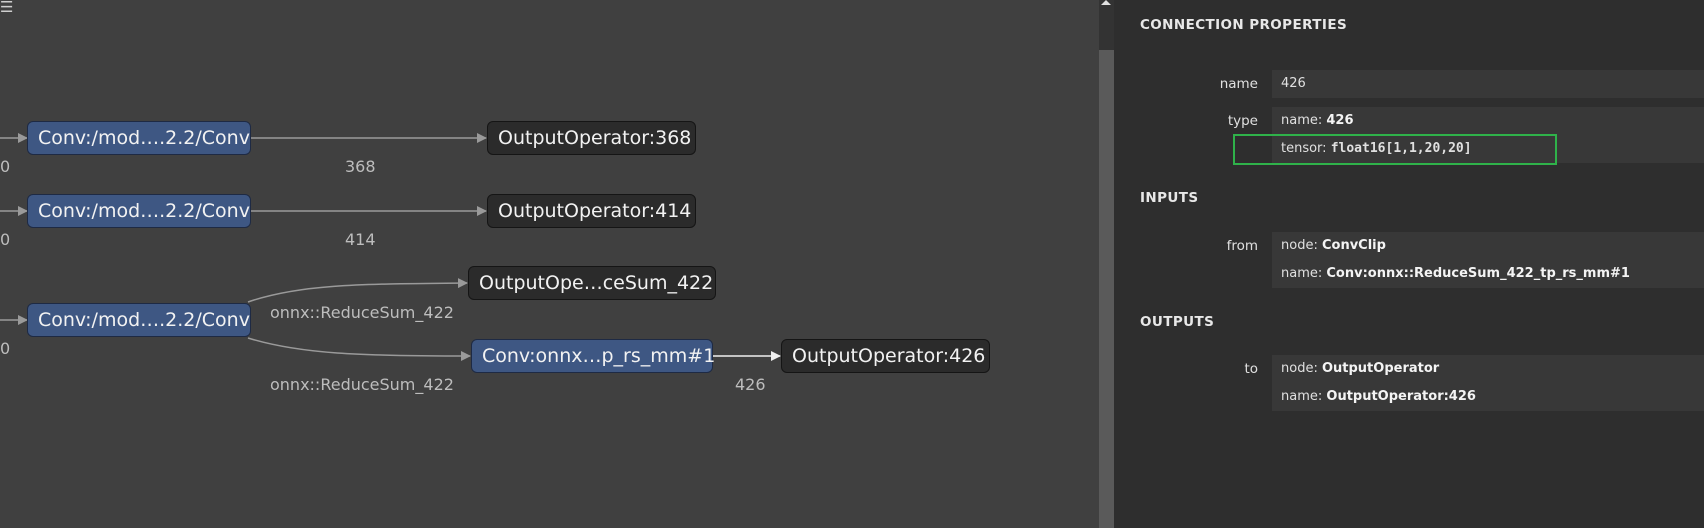 This screenshot has width=1704, height=528. What do you see at coordinates (1401, 396) in the screenshot?
I see `to-name-value: OutputOperator:426` at bounding box center [1401, 396].